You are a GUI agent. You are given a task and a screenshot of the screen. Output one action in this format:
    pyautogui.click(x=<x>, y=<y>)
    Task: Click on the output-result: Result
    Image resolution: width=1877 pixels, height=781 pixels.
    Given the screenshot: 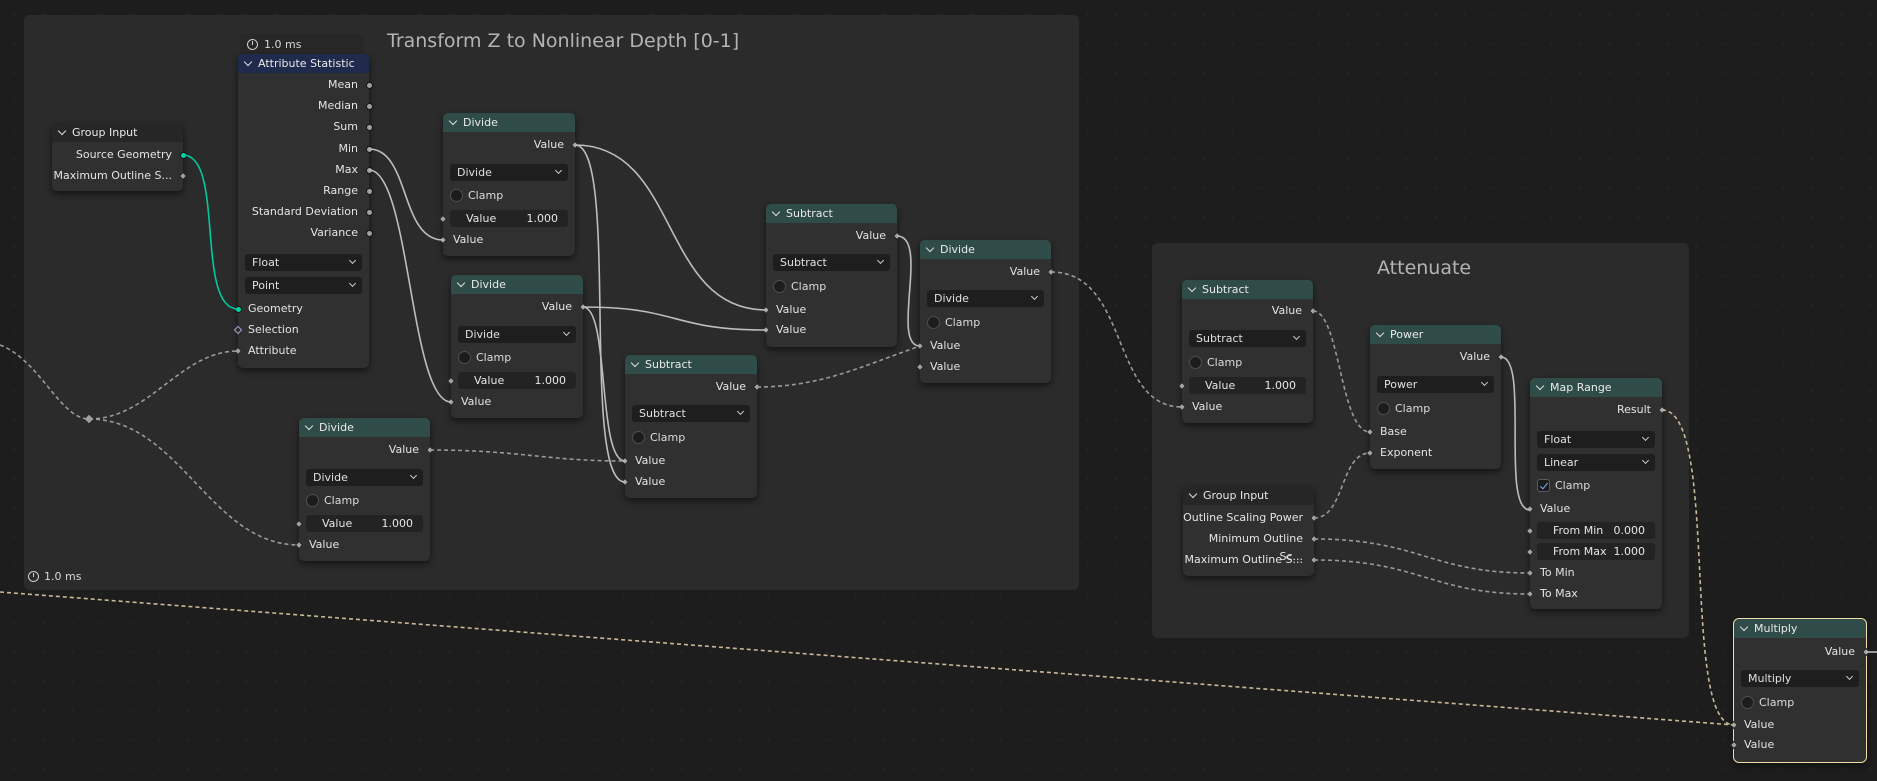 What is the action you would take?
    pyautogui.click(x=1634, y=409)
    